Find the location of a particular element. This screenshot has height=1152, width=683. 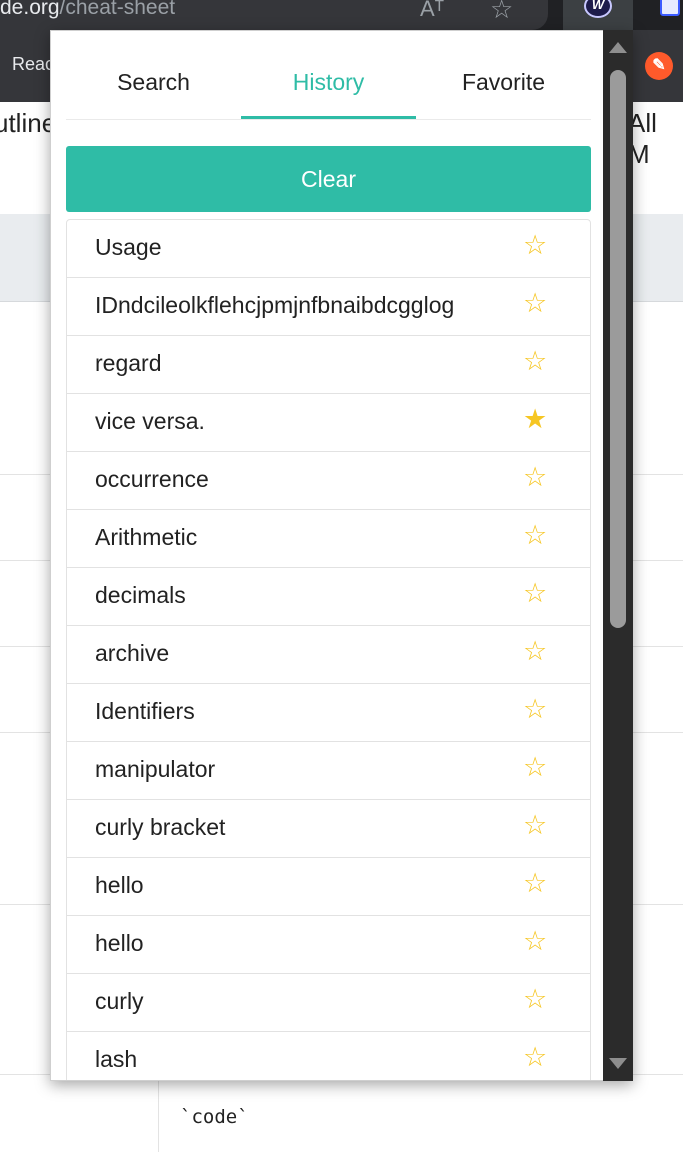

history-item-label: vice versa. is located at coordinates (150, 421).